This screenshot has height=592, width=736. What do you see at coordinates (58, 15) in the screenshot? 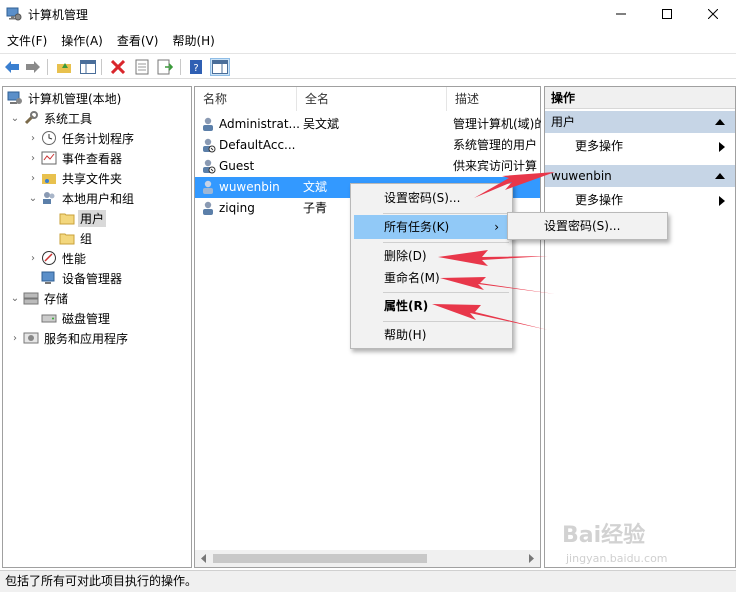
I see `window-title: 计算机管理` at bounding box center [58, 15].